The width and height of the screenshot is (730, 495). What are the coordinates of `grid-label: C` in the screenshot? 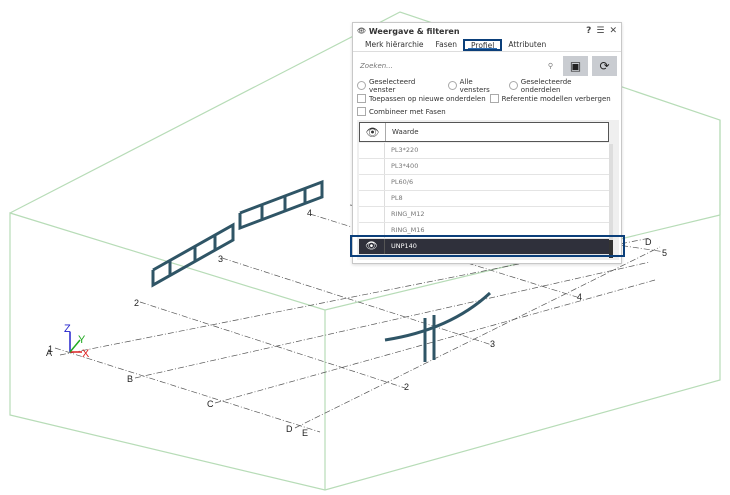 It's located at (210, 404).